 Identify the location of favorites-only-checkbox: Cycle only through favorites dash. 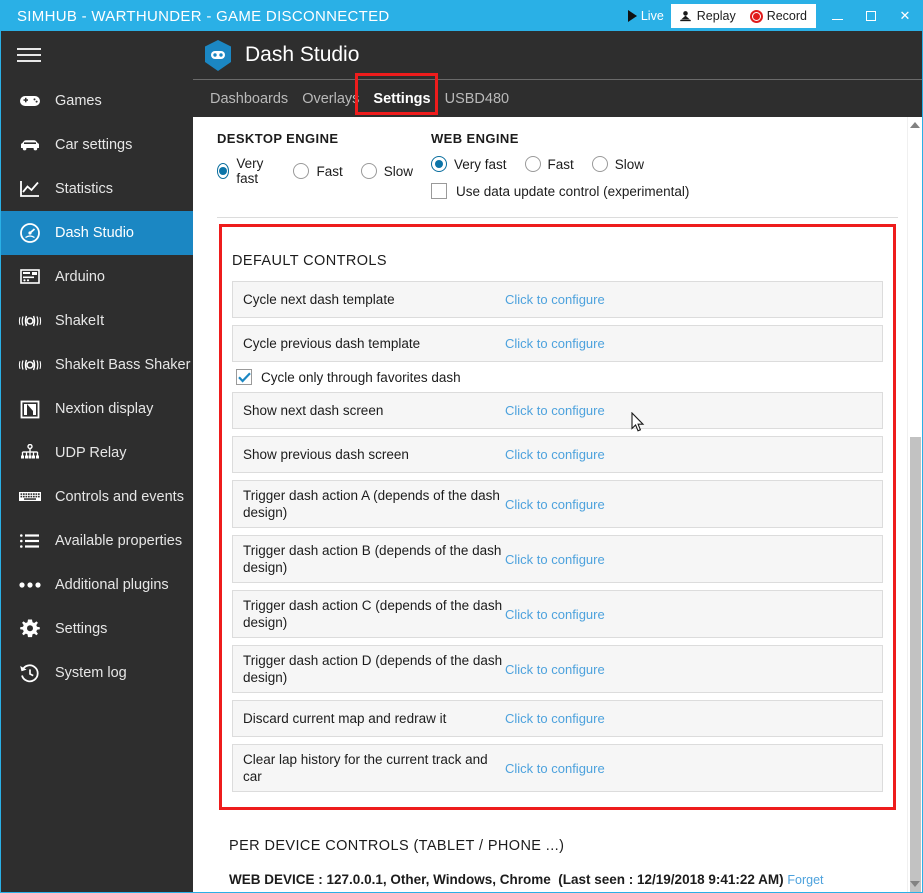
(564, 377).